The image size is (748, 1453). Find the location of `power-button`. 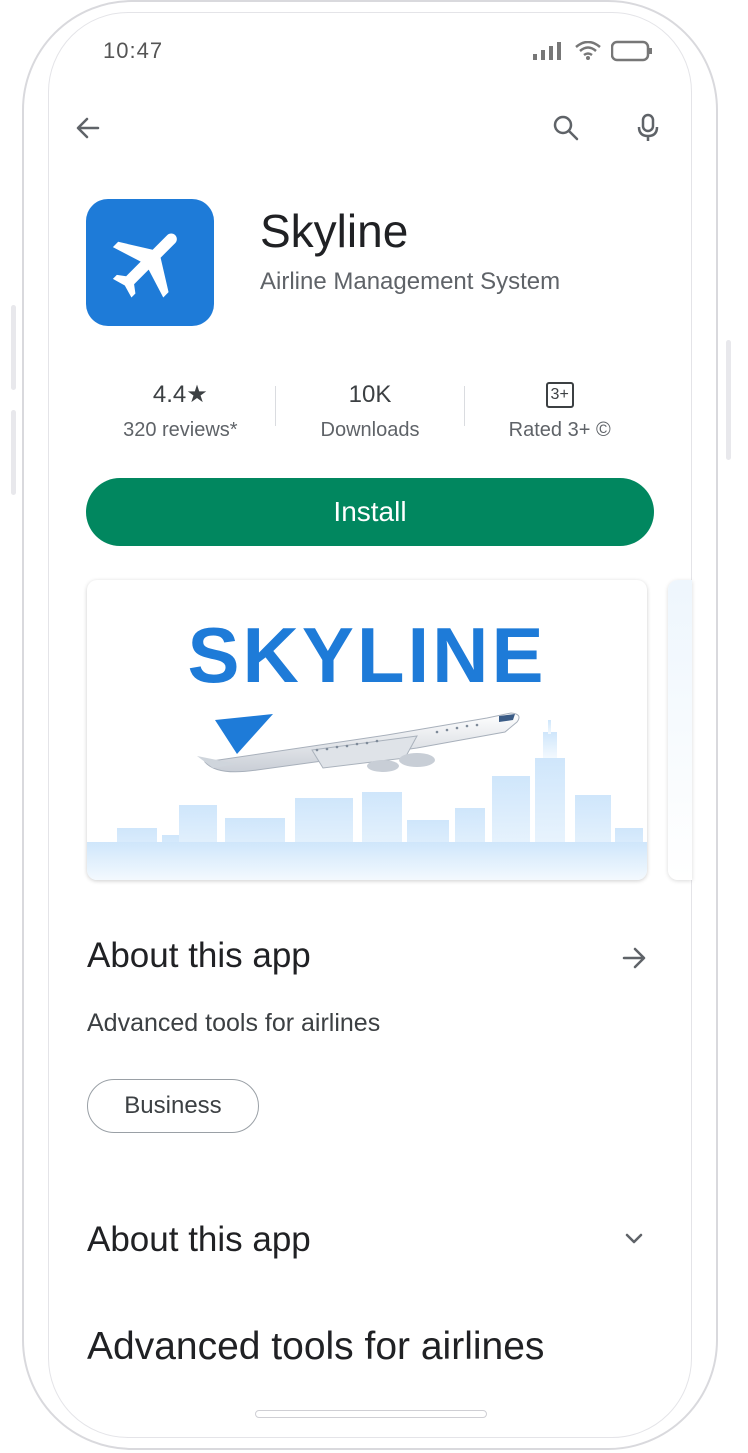

power-button is located at coordinates (728, 400).